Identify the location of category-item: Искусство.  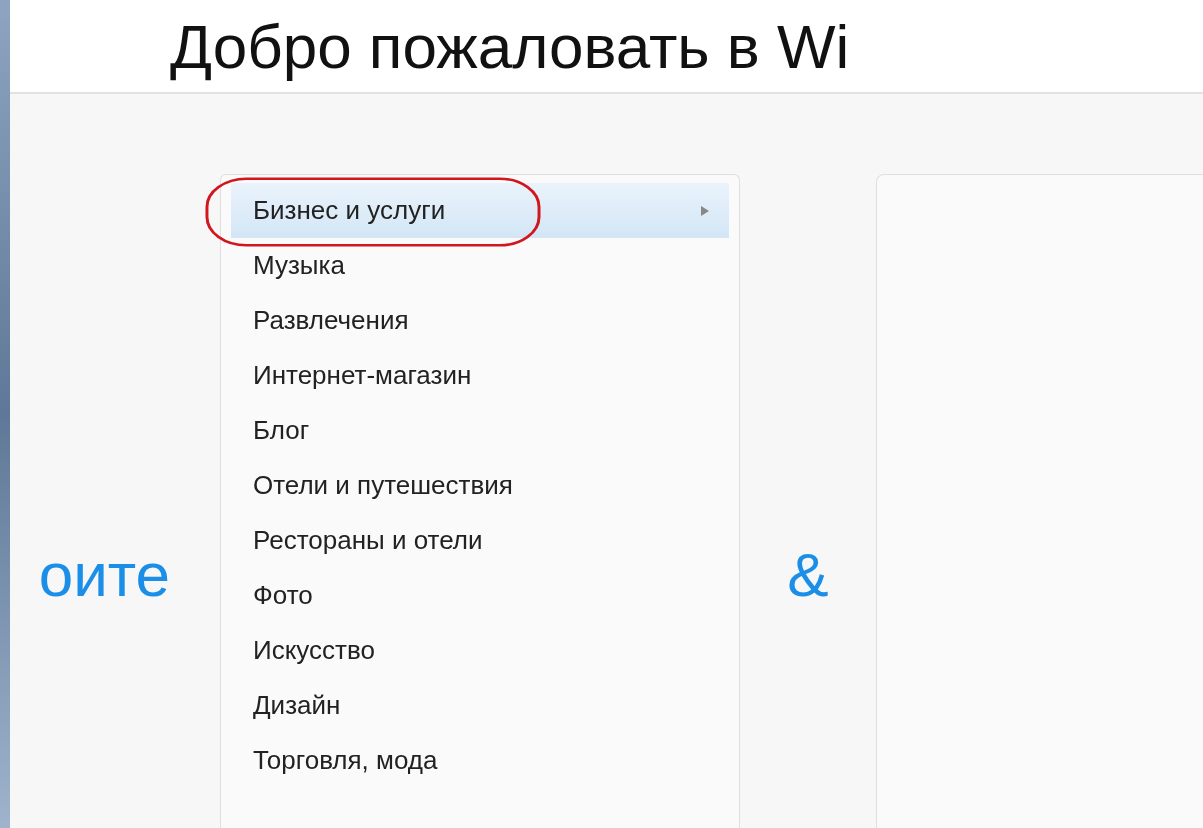
(480, 650).